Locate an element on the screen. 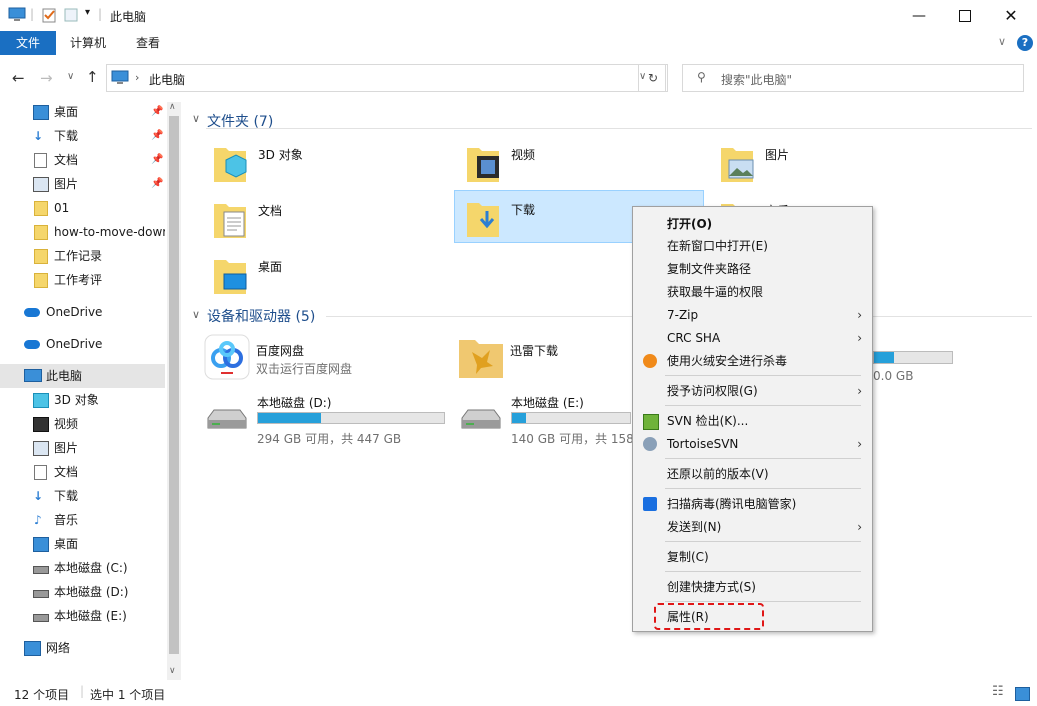  folder-icon is located at coordinates (41, 280).